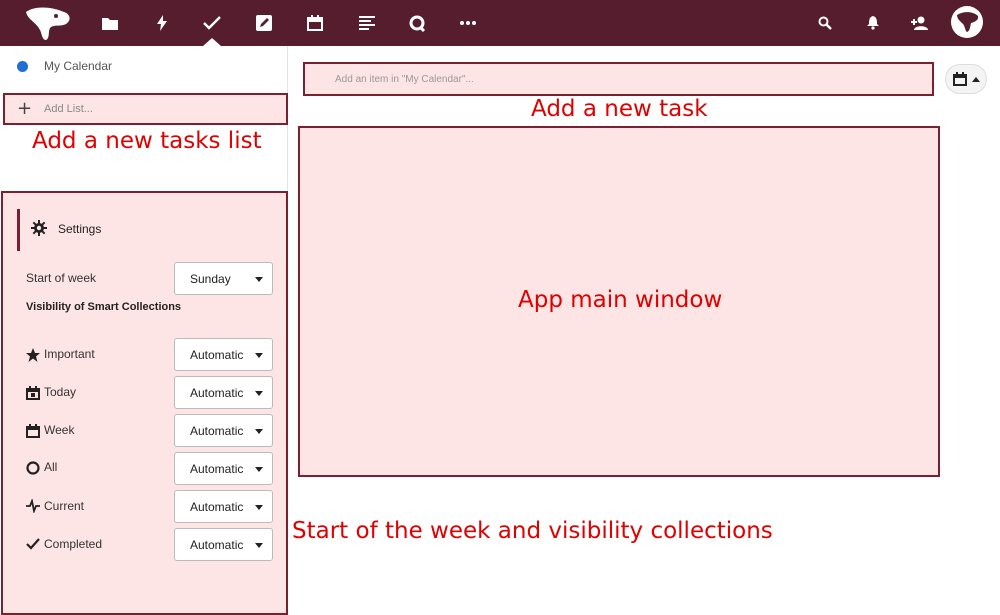 The image size is (1000, 615). I want to click on activity-icon, so click(162, 23).